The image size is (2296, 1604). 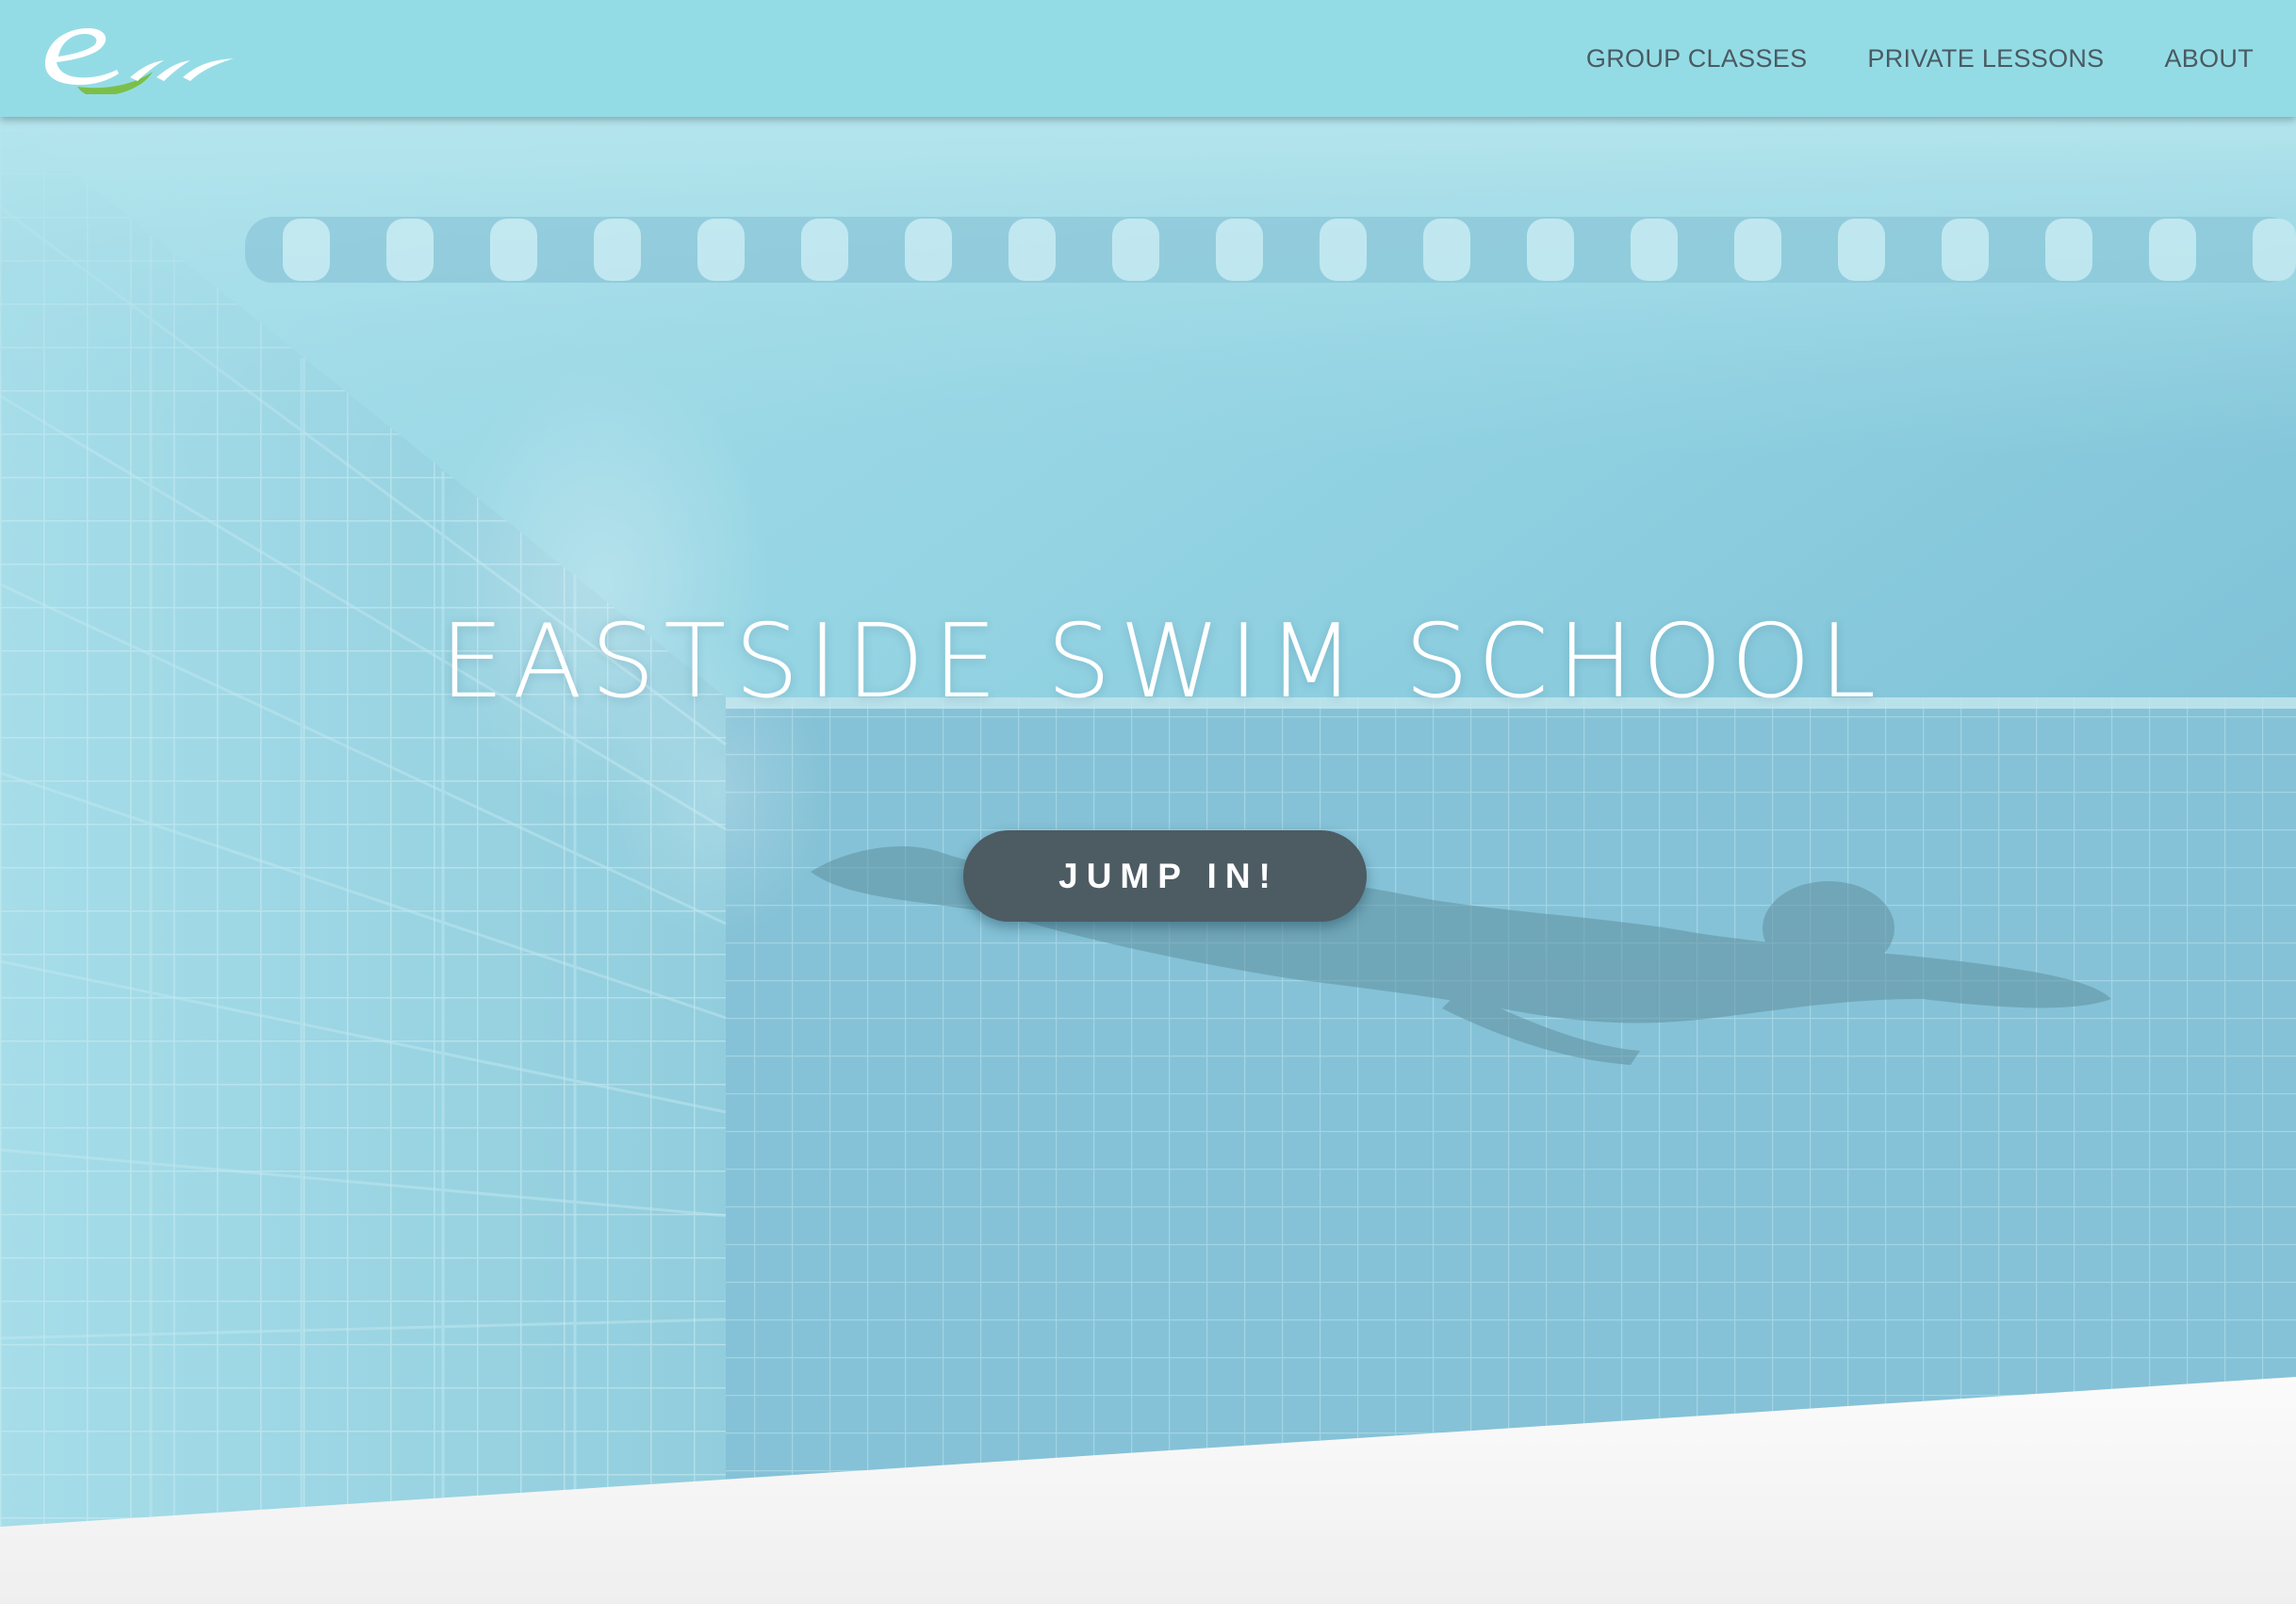 What do you see at coordinates (139, 56) in the screenshot?
I see `eswim-logo` at bounding box center [139, 56].